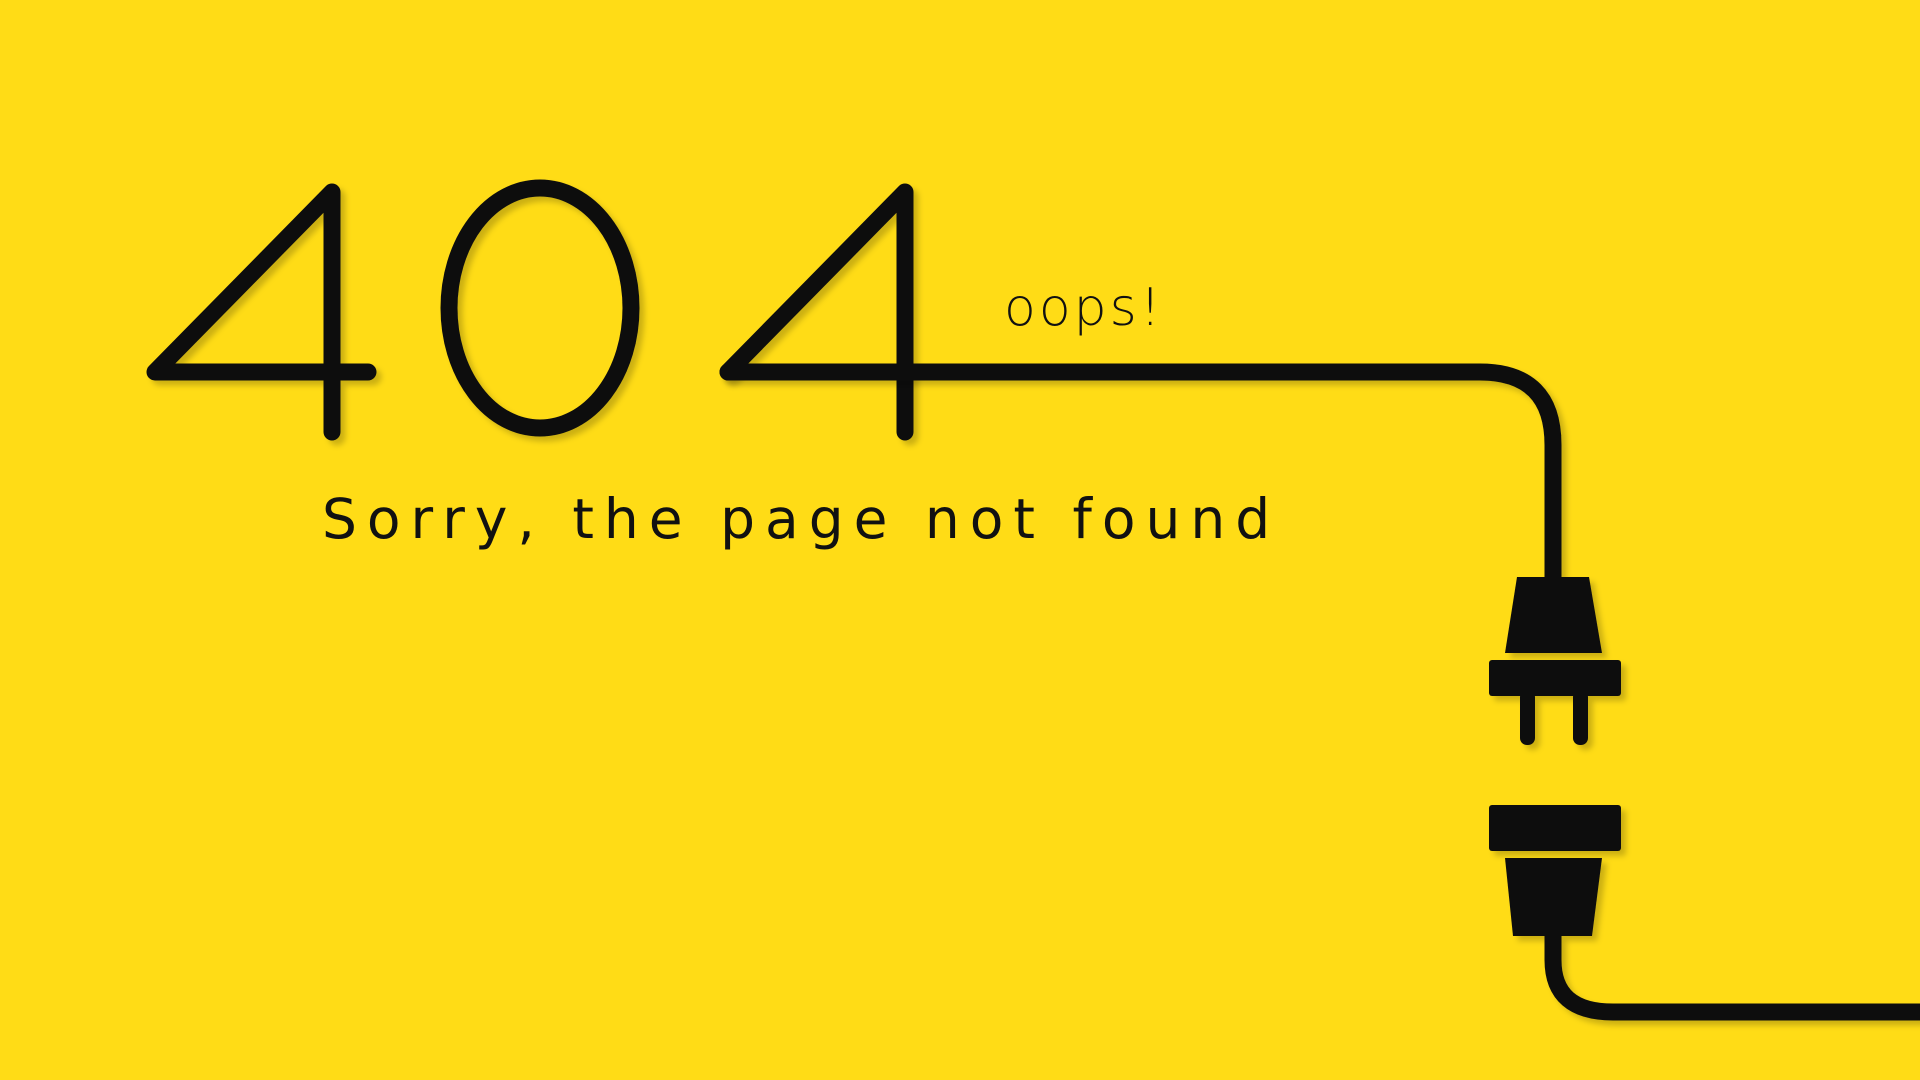  I want to click on digit-four-right, so click(816, 312).